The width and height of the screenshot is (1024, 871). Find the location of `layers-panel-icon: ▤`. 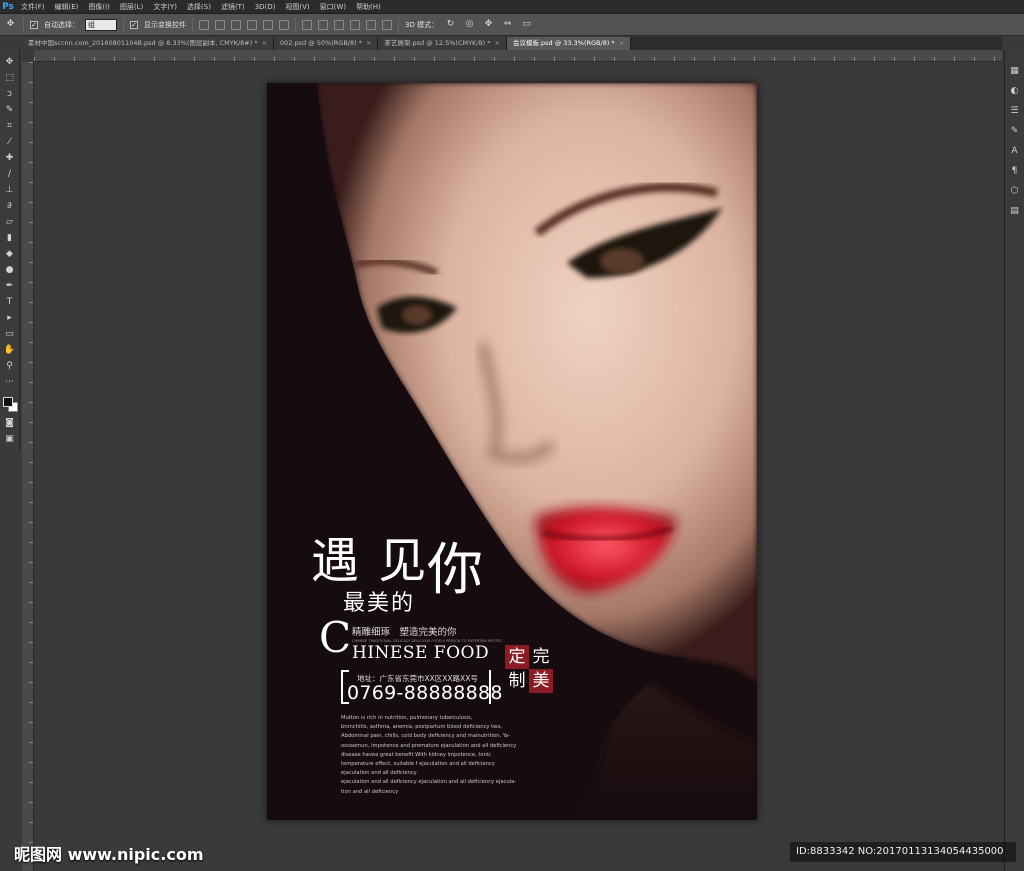

layers-panel-icon: ▤ is located at coordinates (1015, 211).